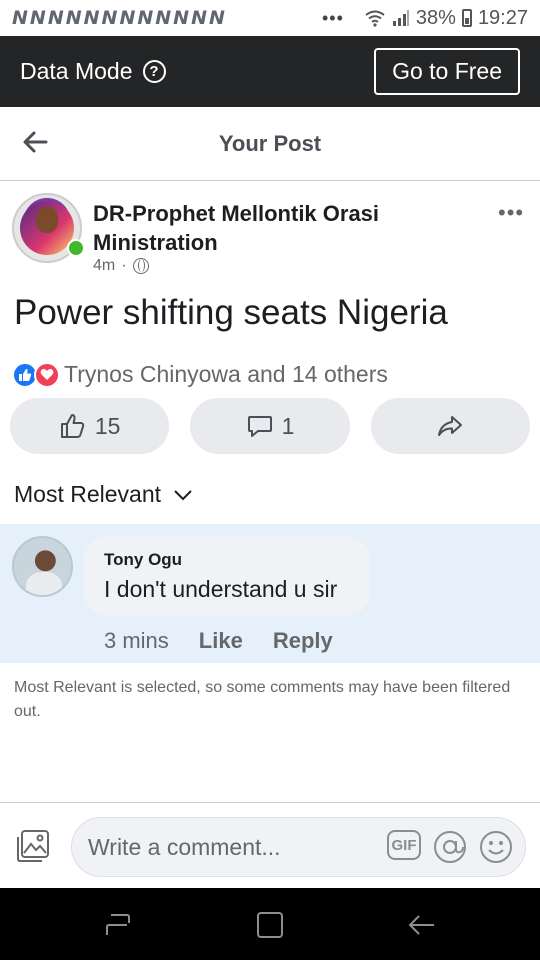  I want to click on recent-apps-icon, so click(119, 925).